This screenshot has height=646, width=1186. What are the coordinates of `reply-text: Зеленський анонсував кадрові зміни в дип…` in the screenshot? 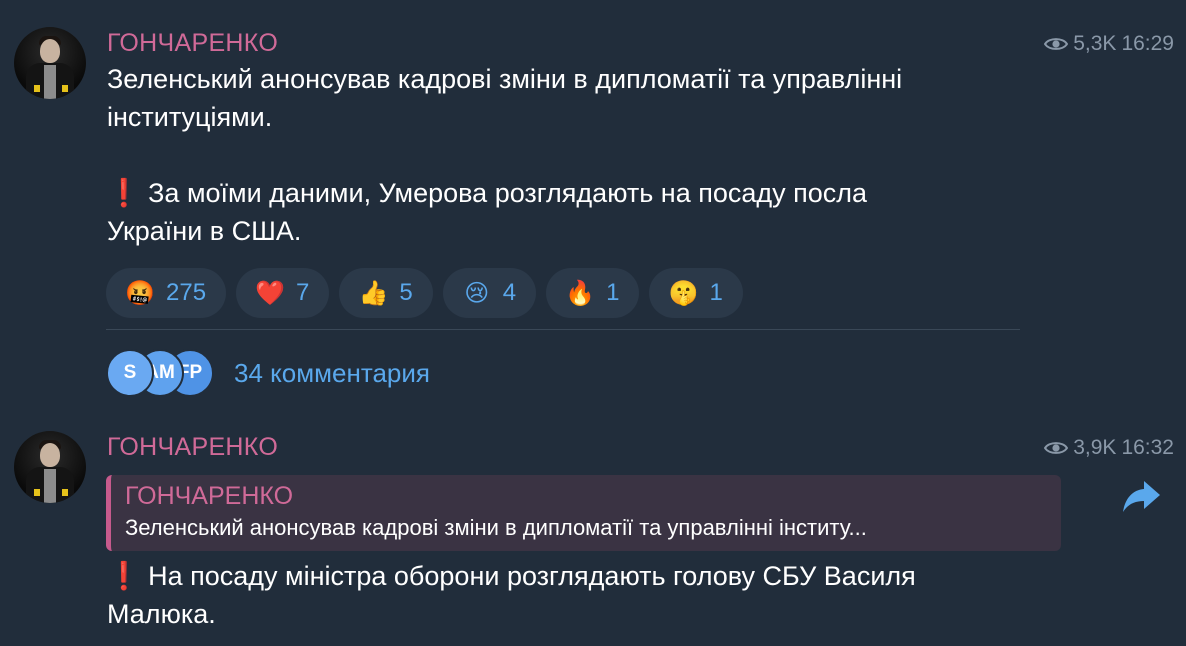 It's located at (496, 527).